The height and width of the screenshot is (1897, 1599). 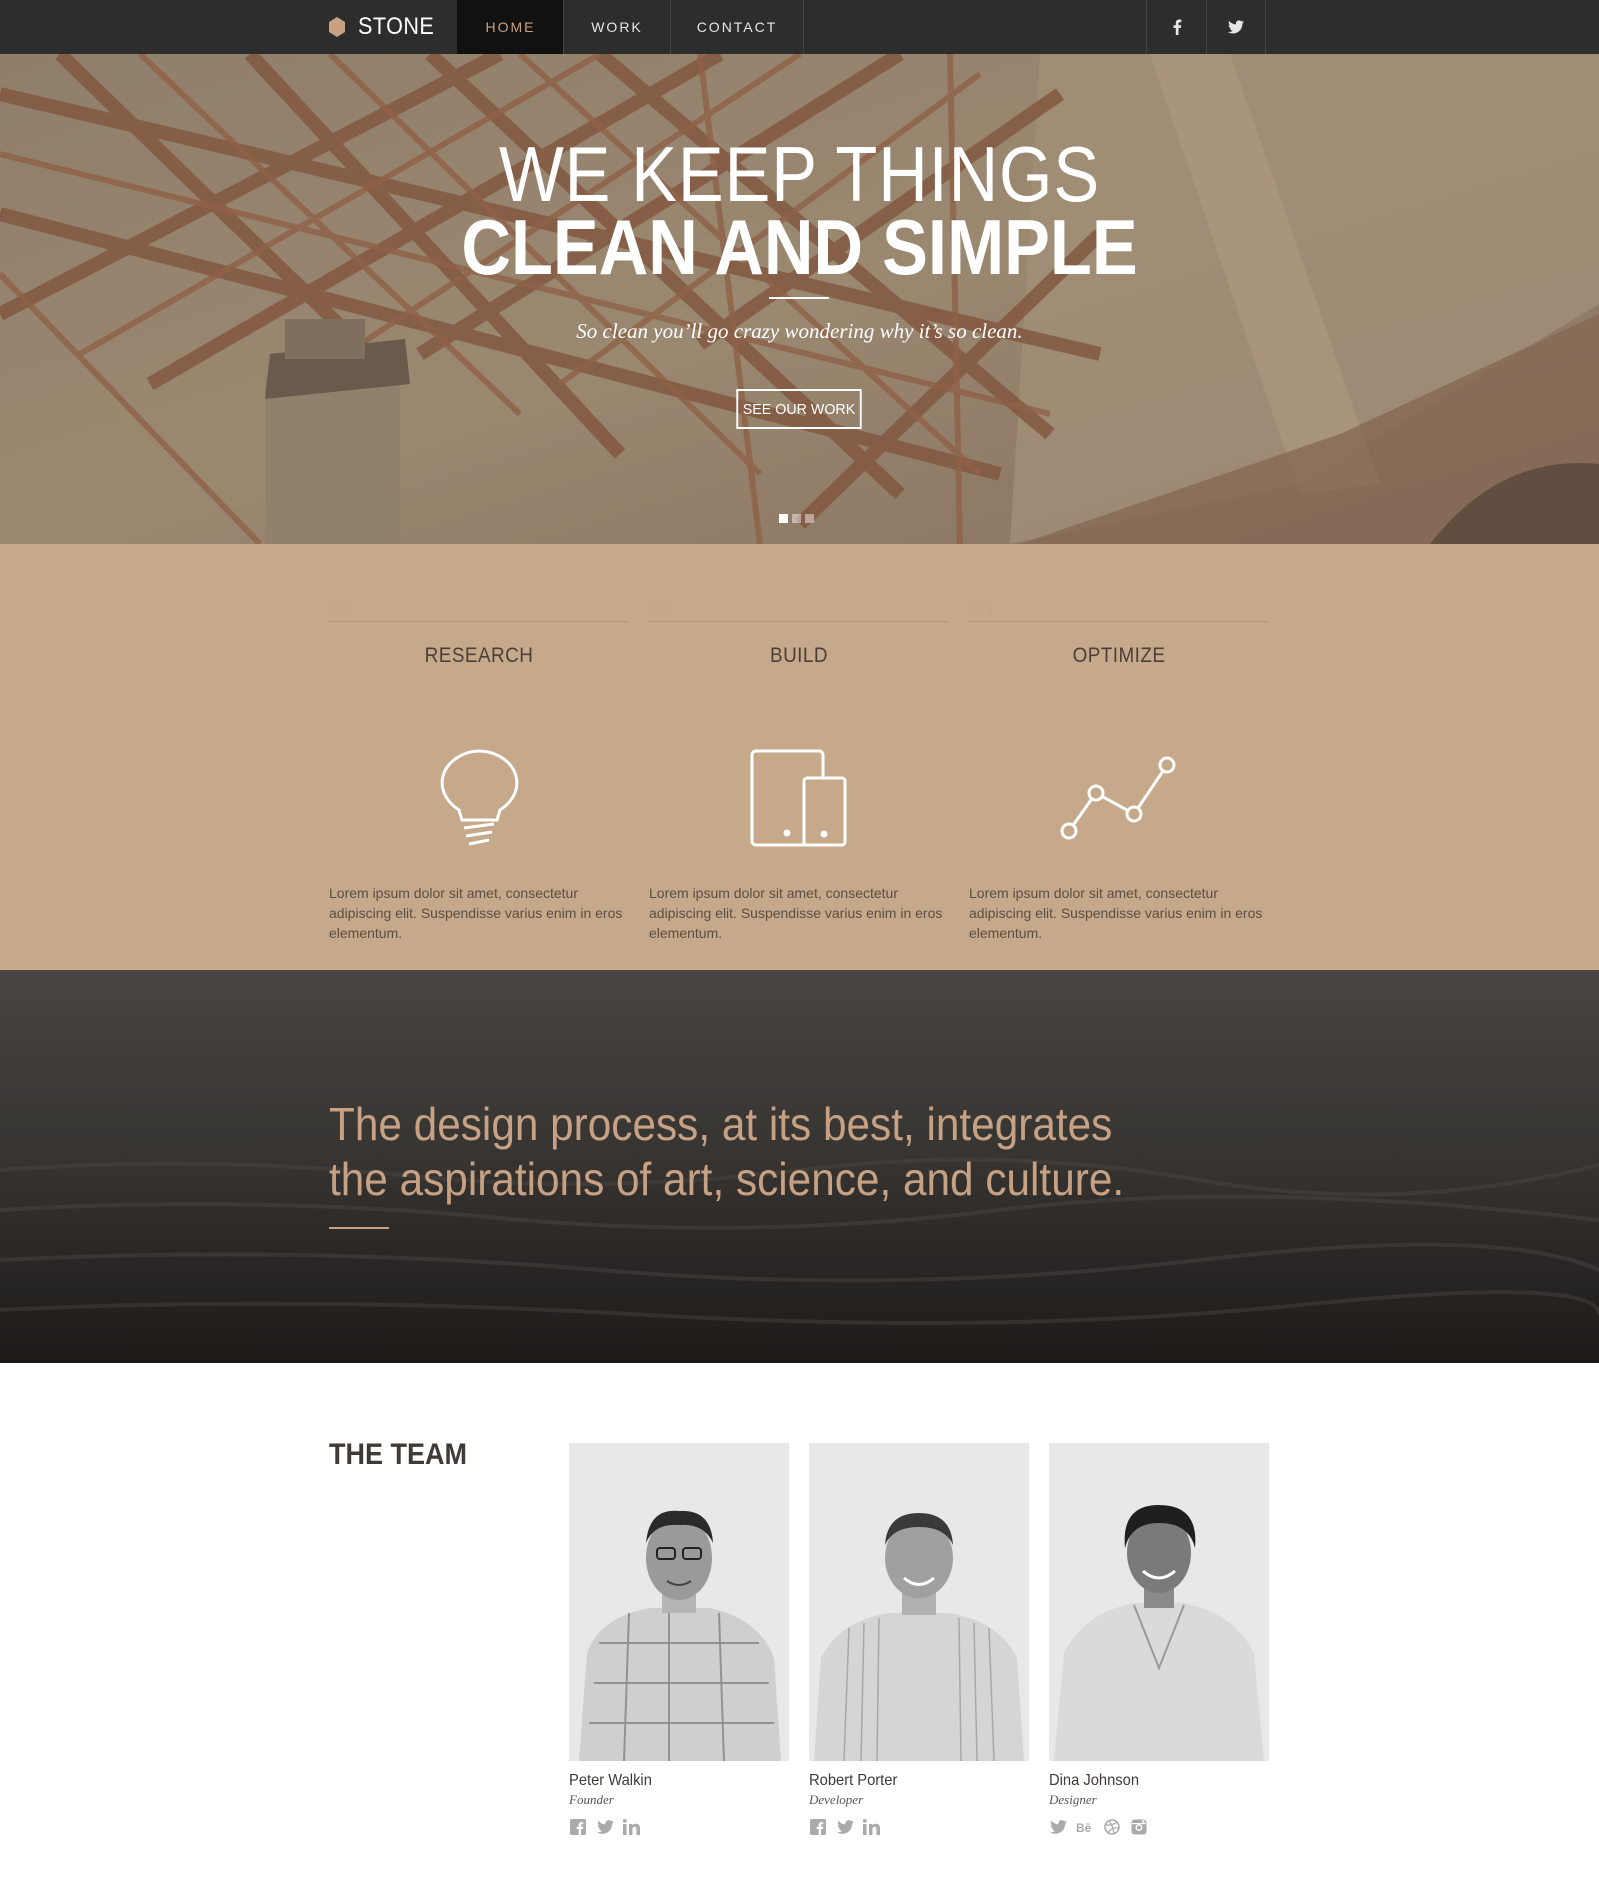 What do you see at coordinates (853, 1780) in the screenshot?
I see `member-name: Robert Porter` at bounding box center [853, 1780].